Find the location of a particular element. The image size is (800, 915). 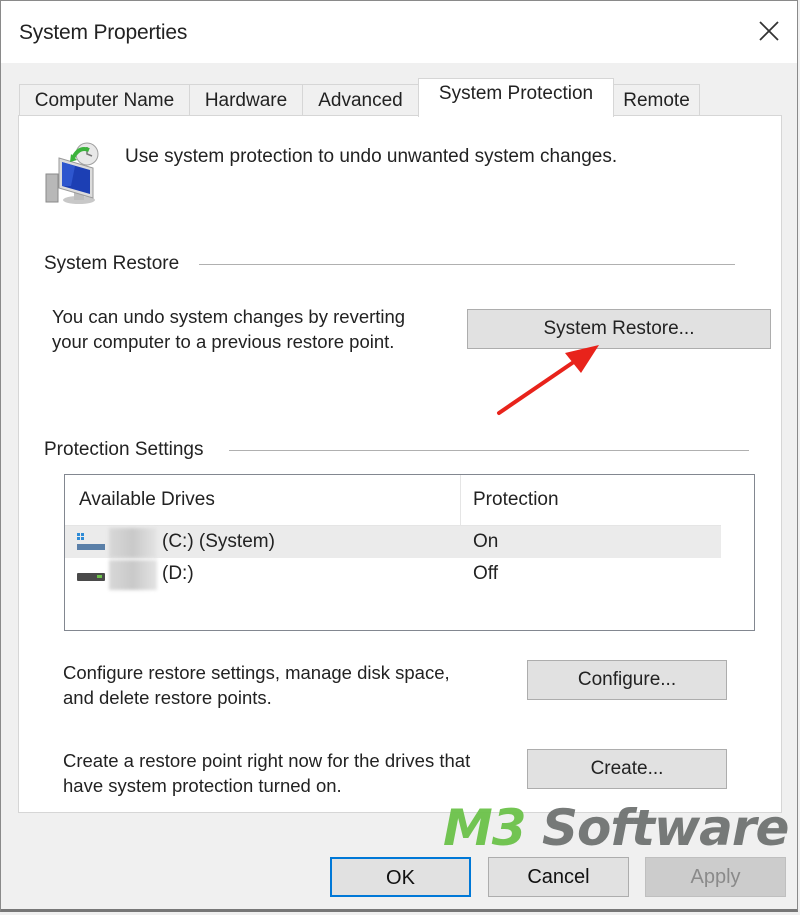

column-header-protection: Protection is located at coordinates (516, 500).